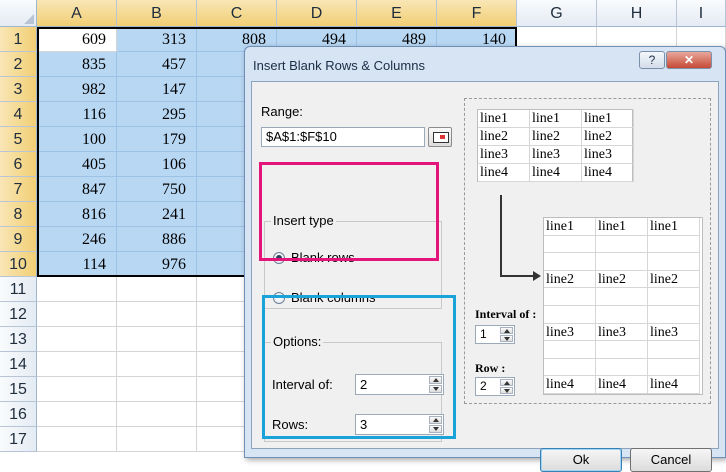  I want to click on range-select-icon, so click(441, 137).